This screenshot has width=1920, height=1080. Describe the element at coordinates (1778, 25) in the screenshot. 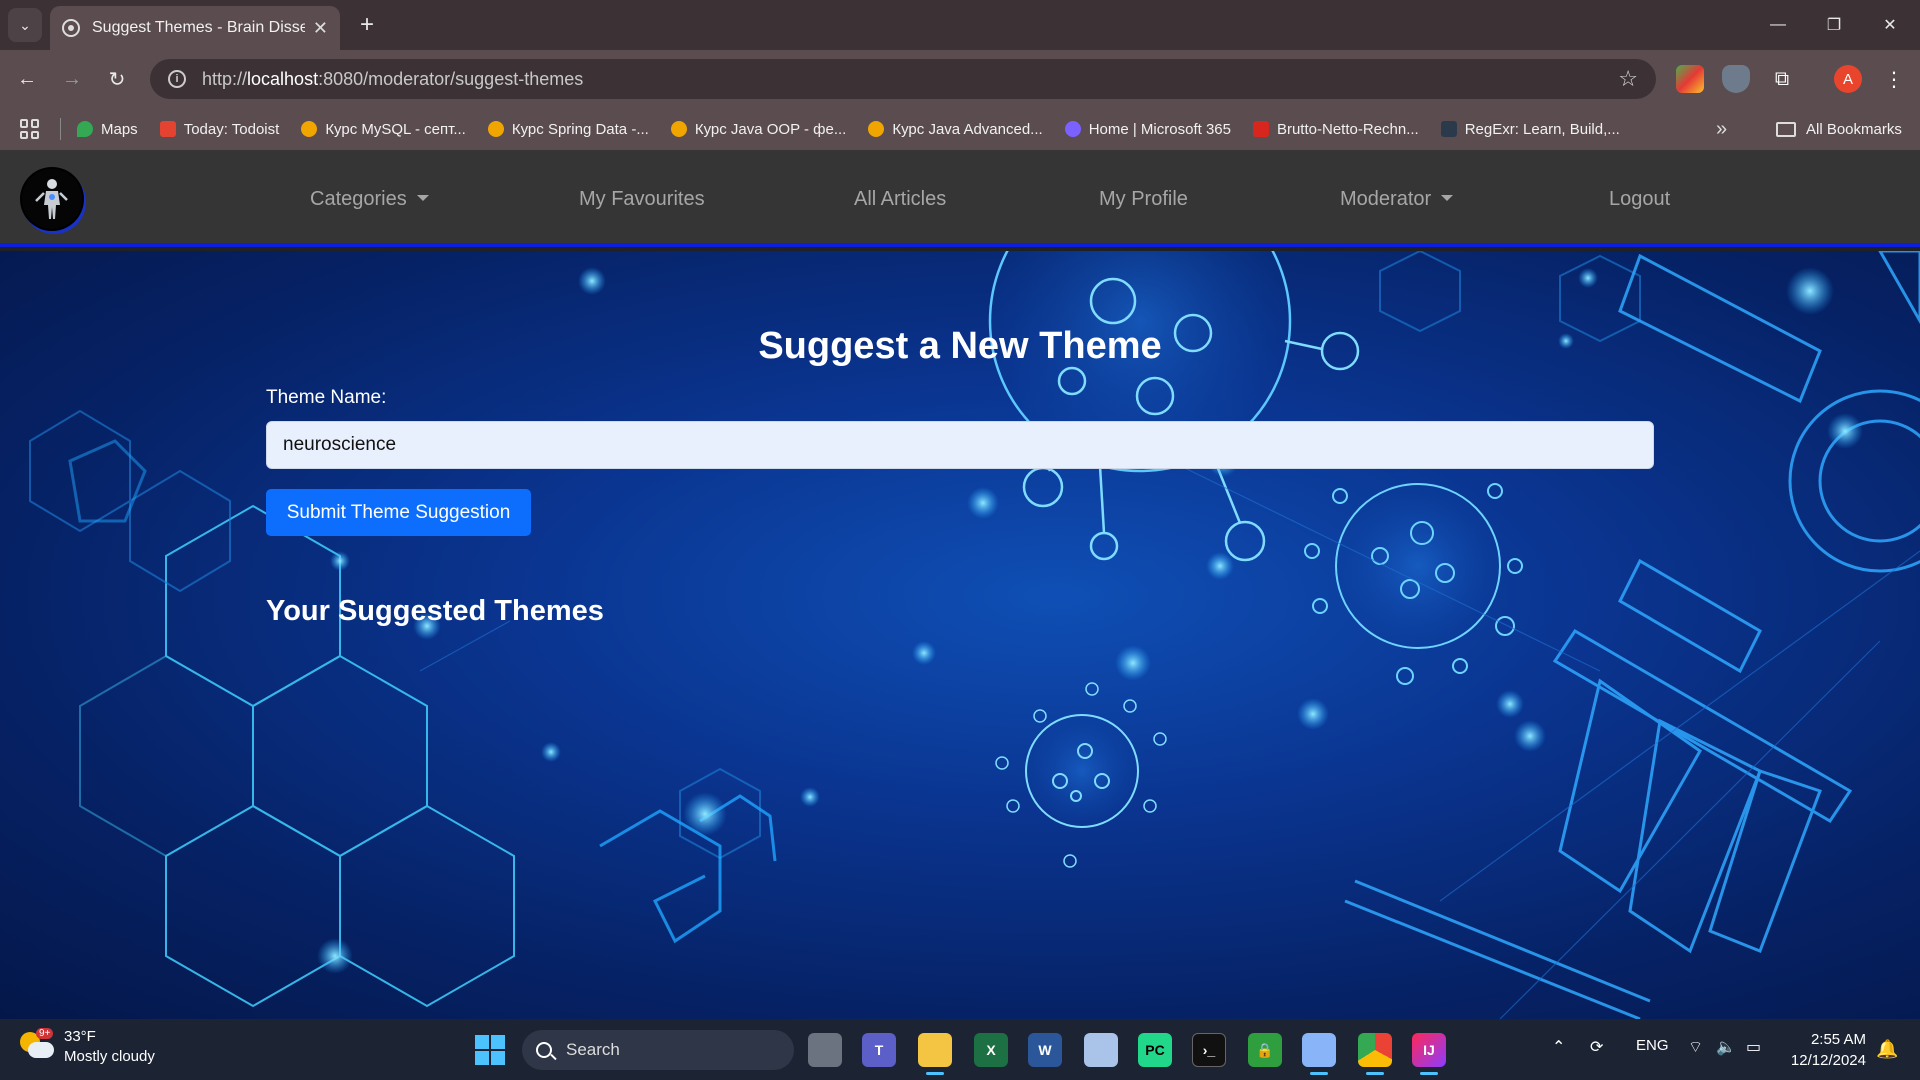

I see `minimize-button: —` at that location.